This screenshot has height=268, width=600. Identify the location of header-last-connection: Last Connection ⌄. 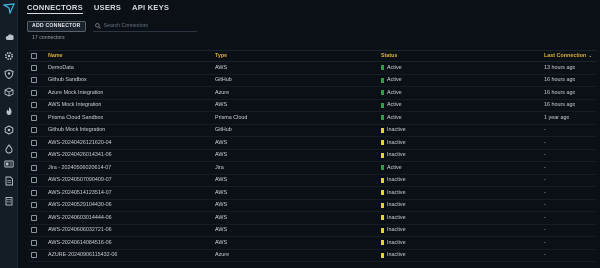
(568, 56).